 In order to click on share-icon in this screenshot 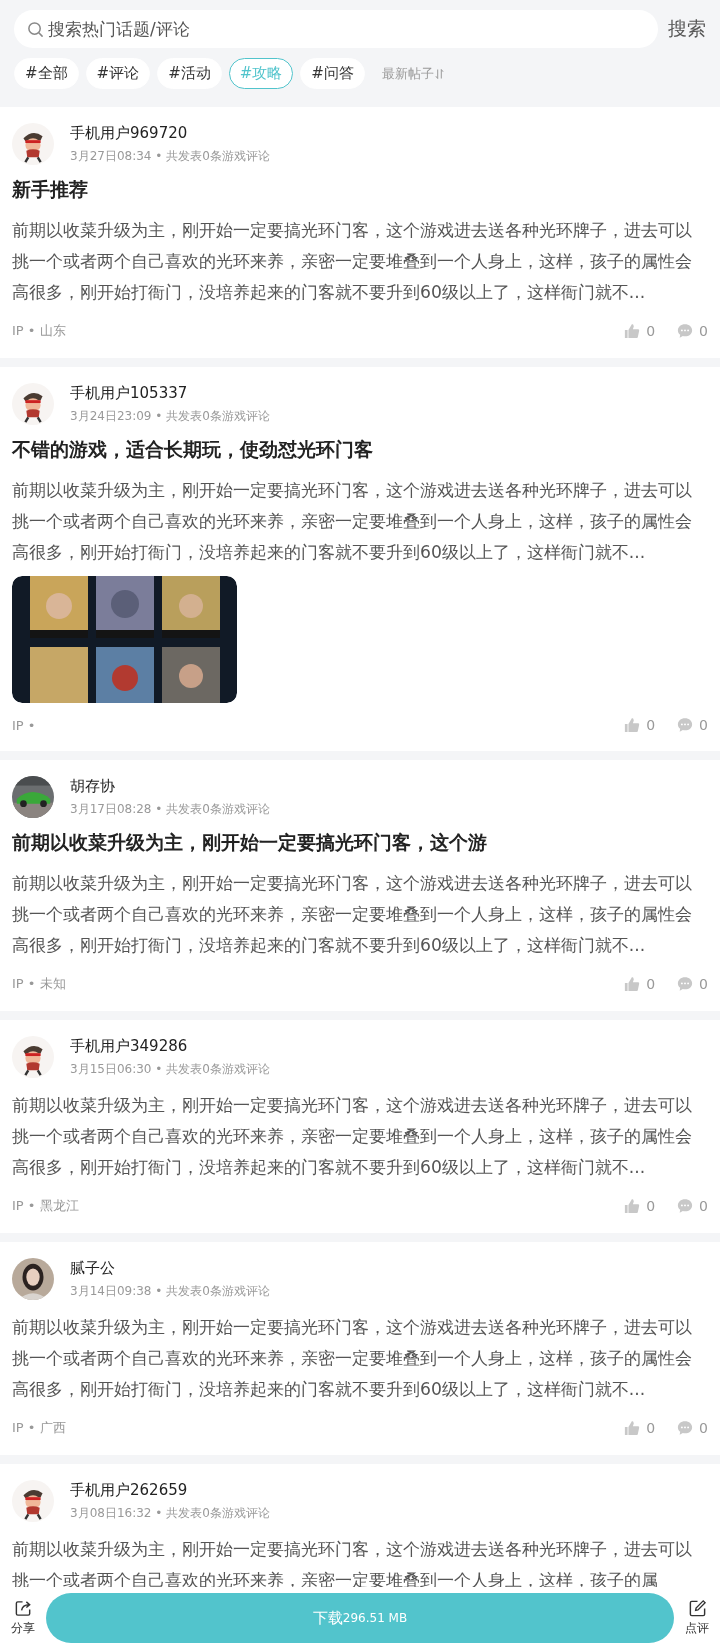, I will do `click(23, 1608)`.